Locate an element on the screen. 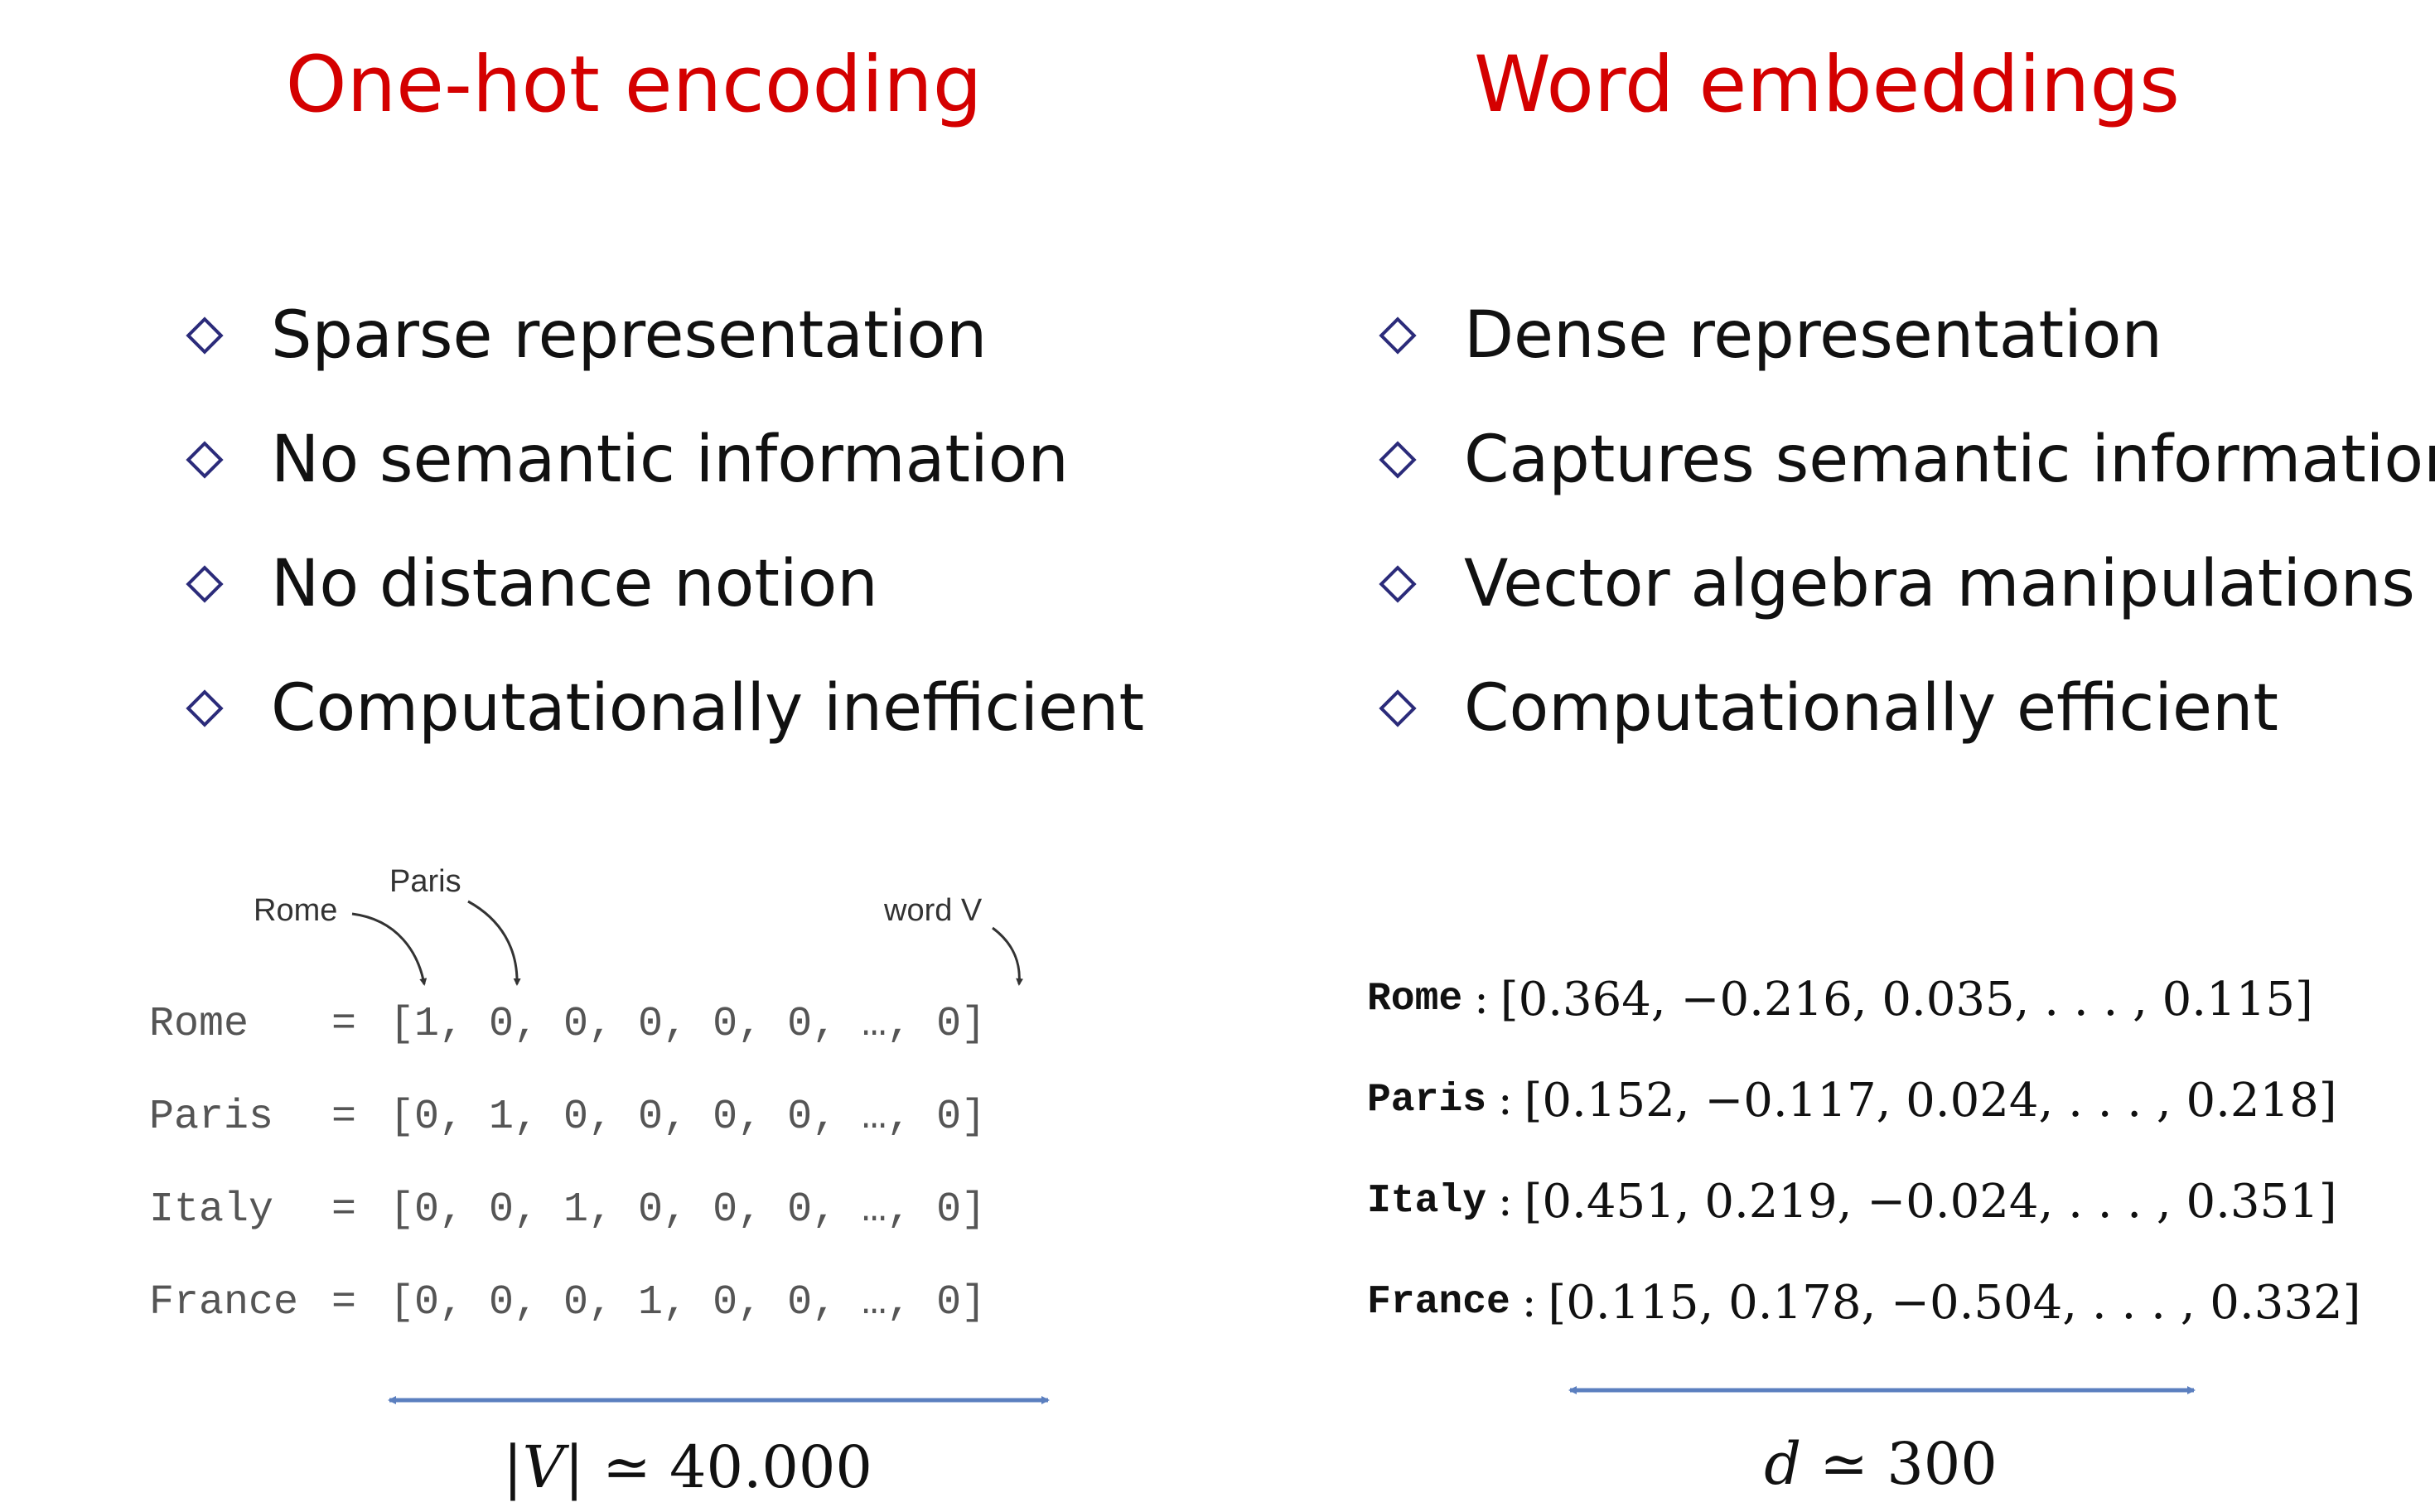 This screenshot has height=1512, width=2435. paris-pointer-arrow is located at coordinates (494, 943).